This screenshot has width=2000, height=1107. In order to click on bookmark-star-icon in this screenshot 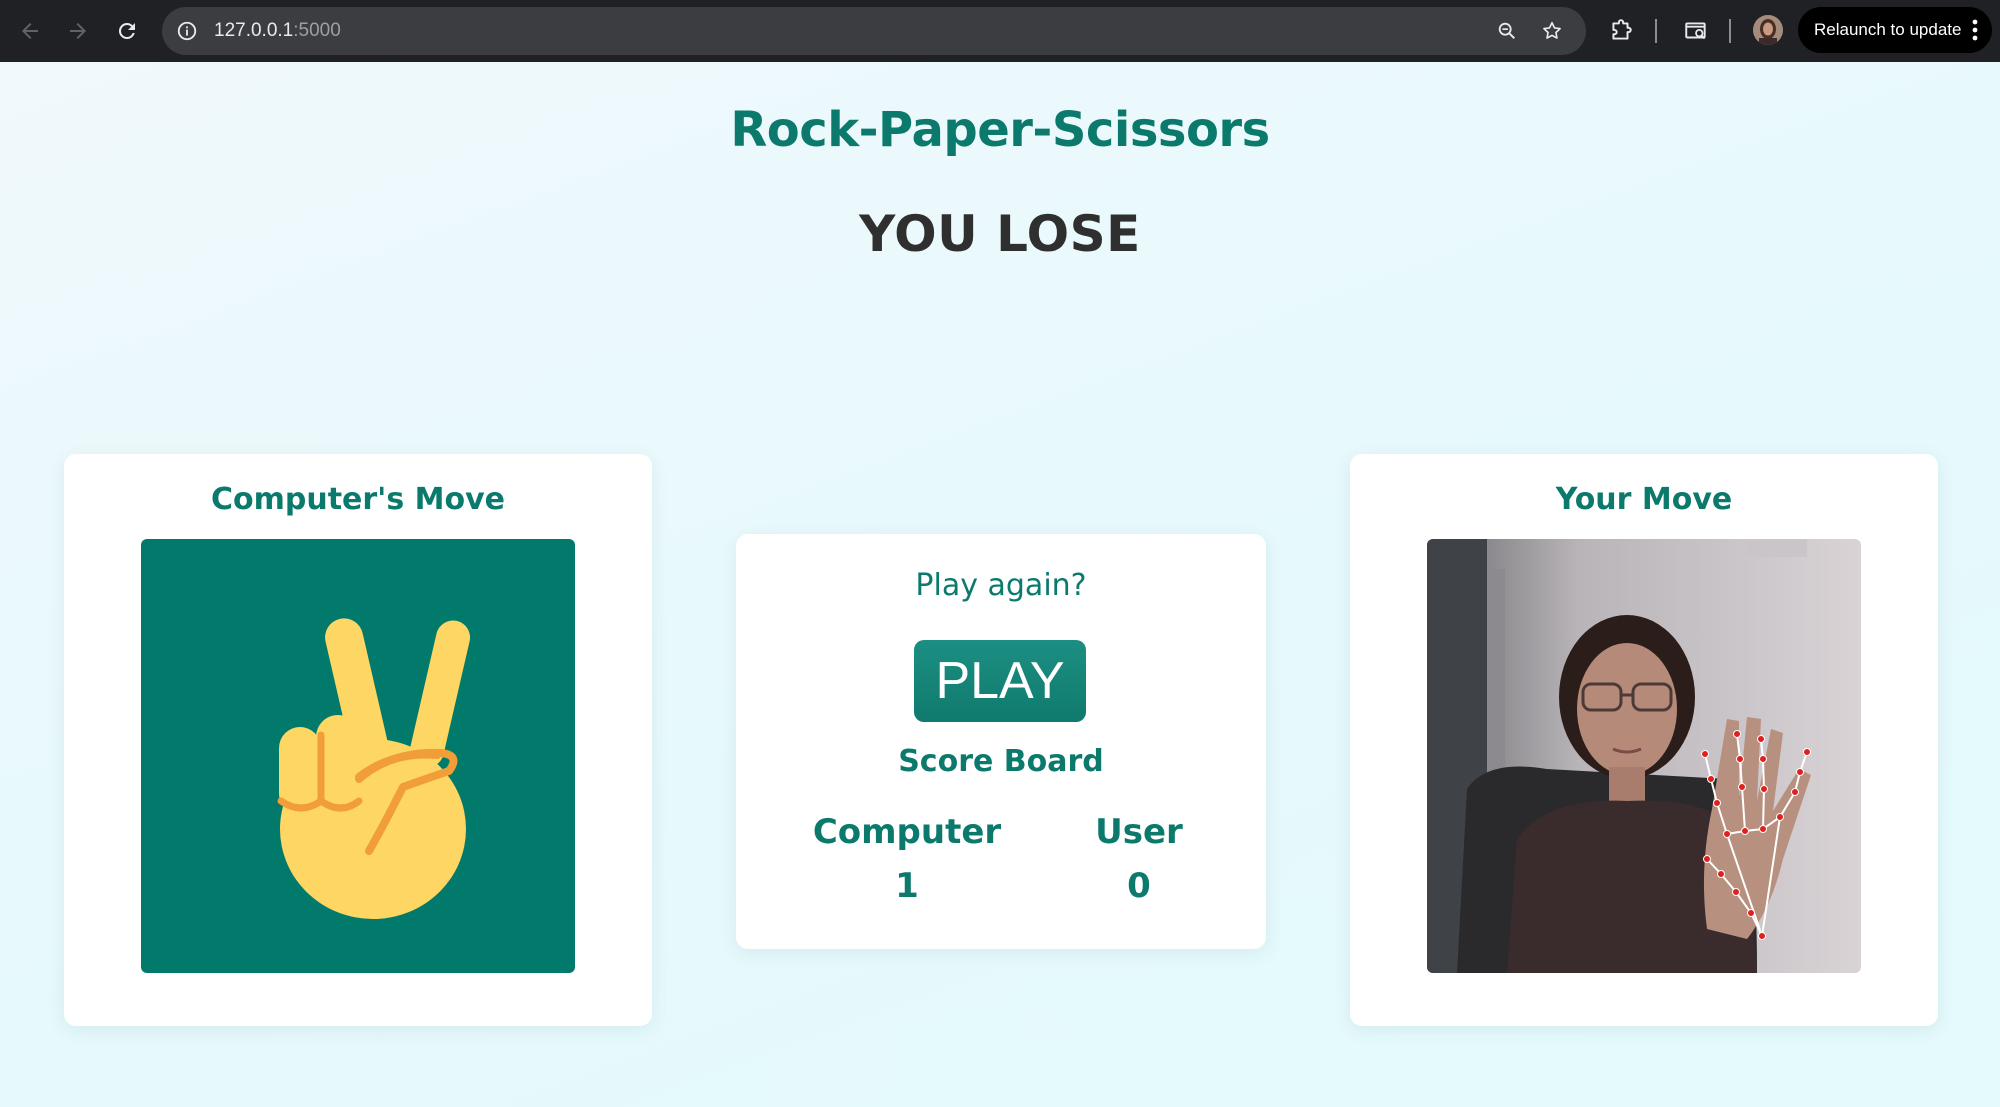, I will do `click(1552, 31)`.